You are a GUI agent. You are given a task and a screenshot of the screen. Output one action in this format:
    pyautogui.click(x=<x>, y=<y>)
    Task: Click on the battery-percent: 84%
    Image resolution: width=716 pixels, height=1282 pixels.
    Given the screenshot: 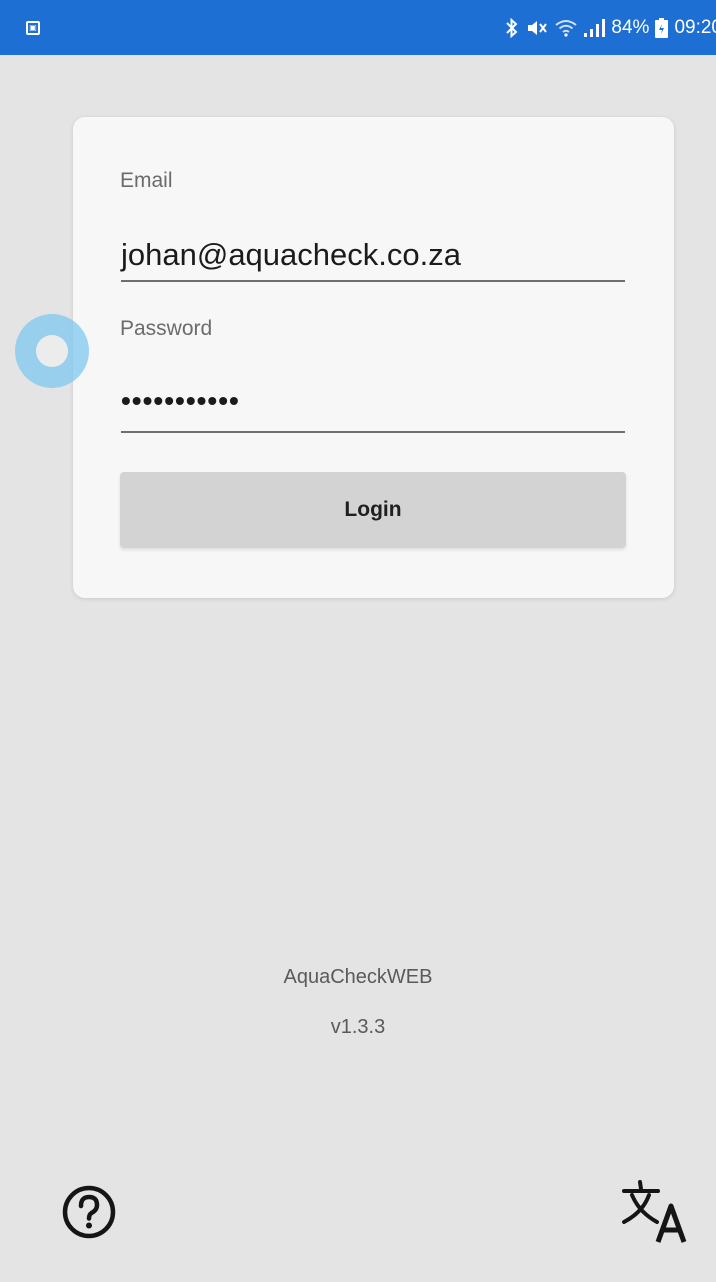 What is the action you would take?
    pyautogui.click(x=630, y=27)
    